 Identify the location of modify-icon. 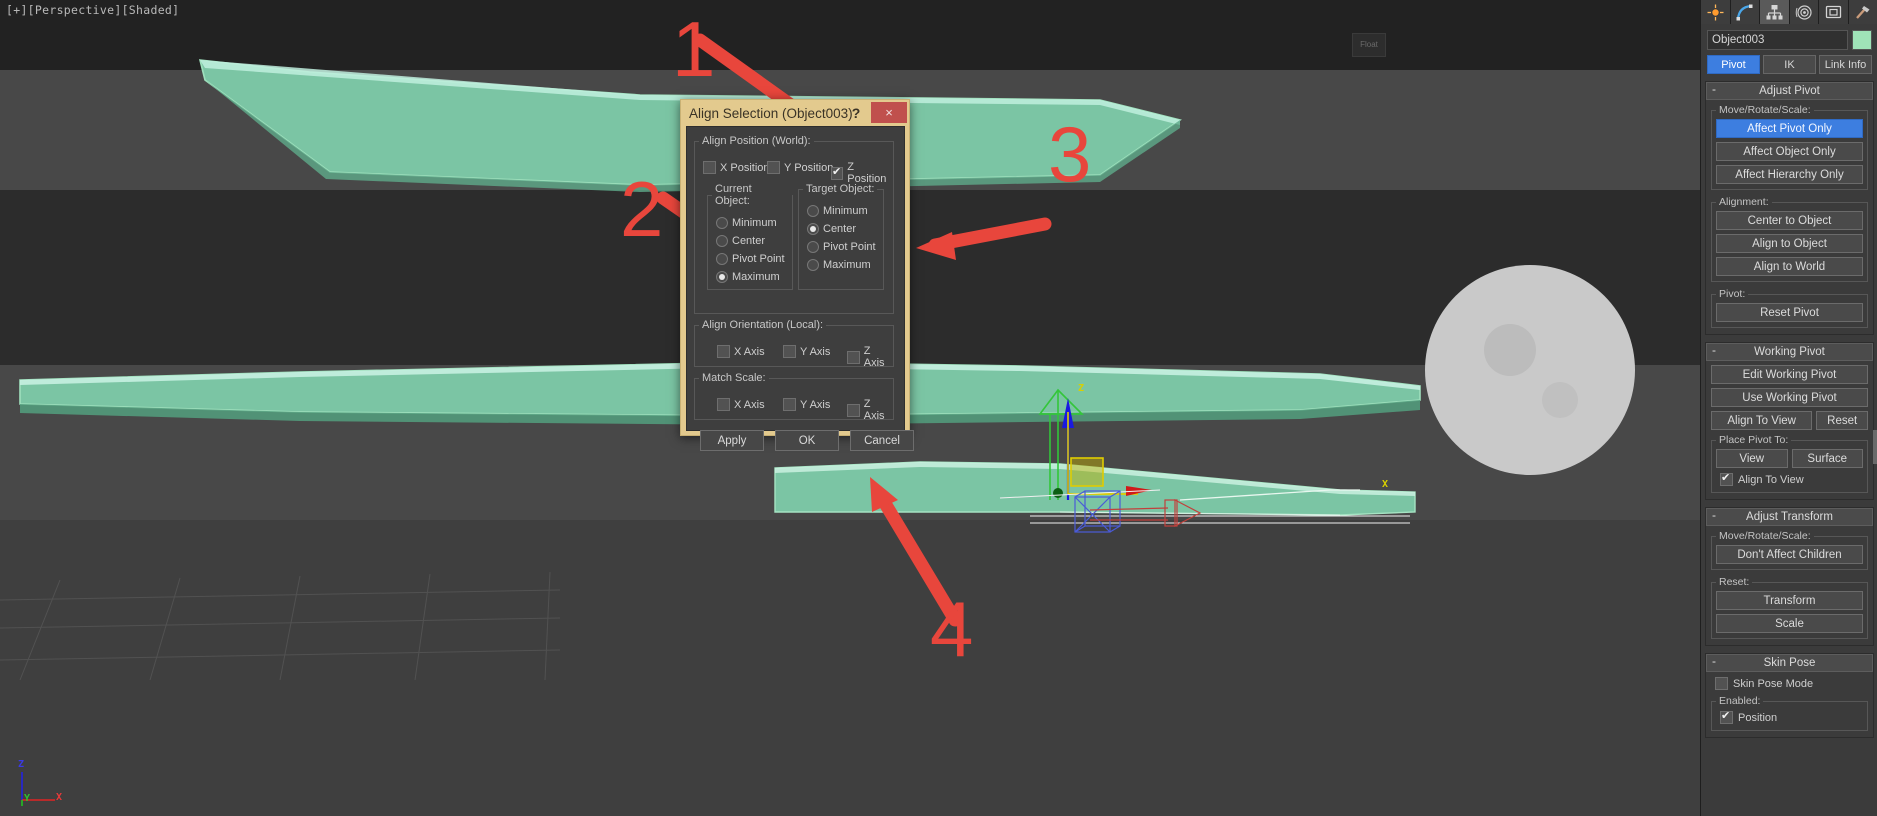
(1745, 12).